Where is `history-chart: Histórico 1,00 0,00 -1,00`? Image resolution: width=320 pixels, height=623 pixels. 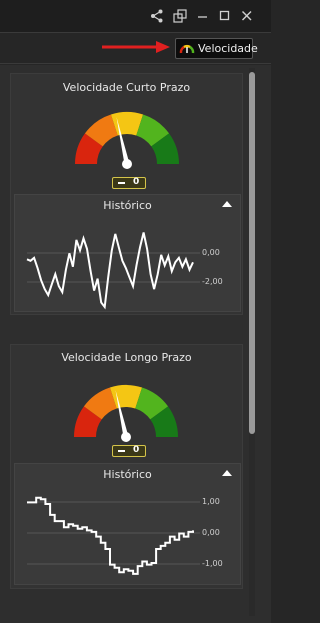 history-chart: Histórico 1,00 0,00 -1,00 is located at coordinates (127, 524).